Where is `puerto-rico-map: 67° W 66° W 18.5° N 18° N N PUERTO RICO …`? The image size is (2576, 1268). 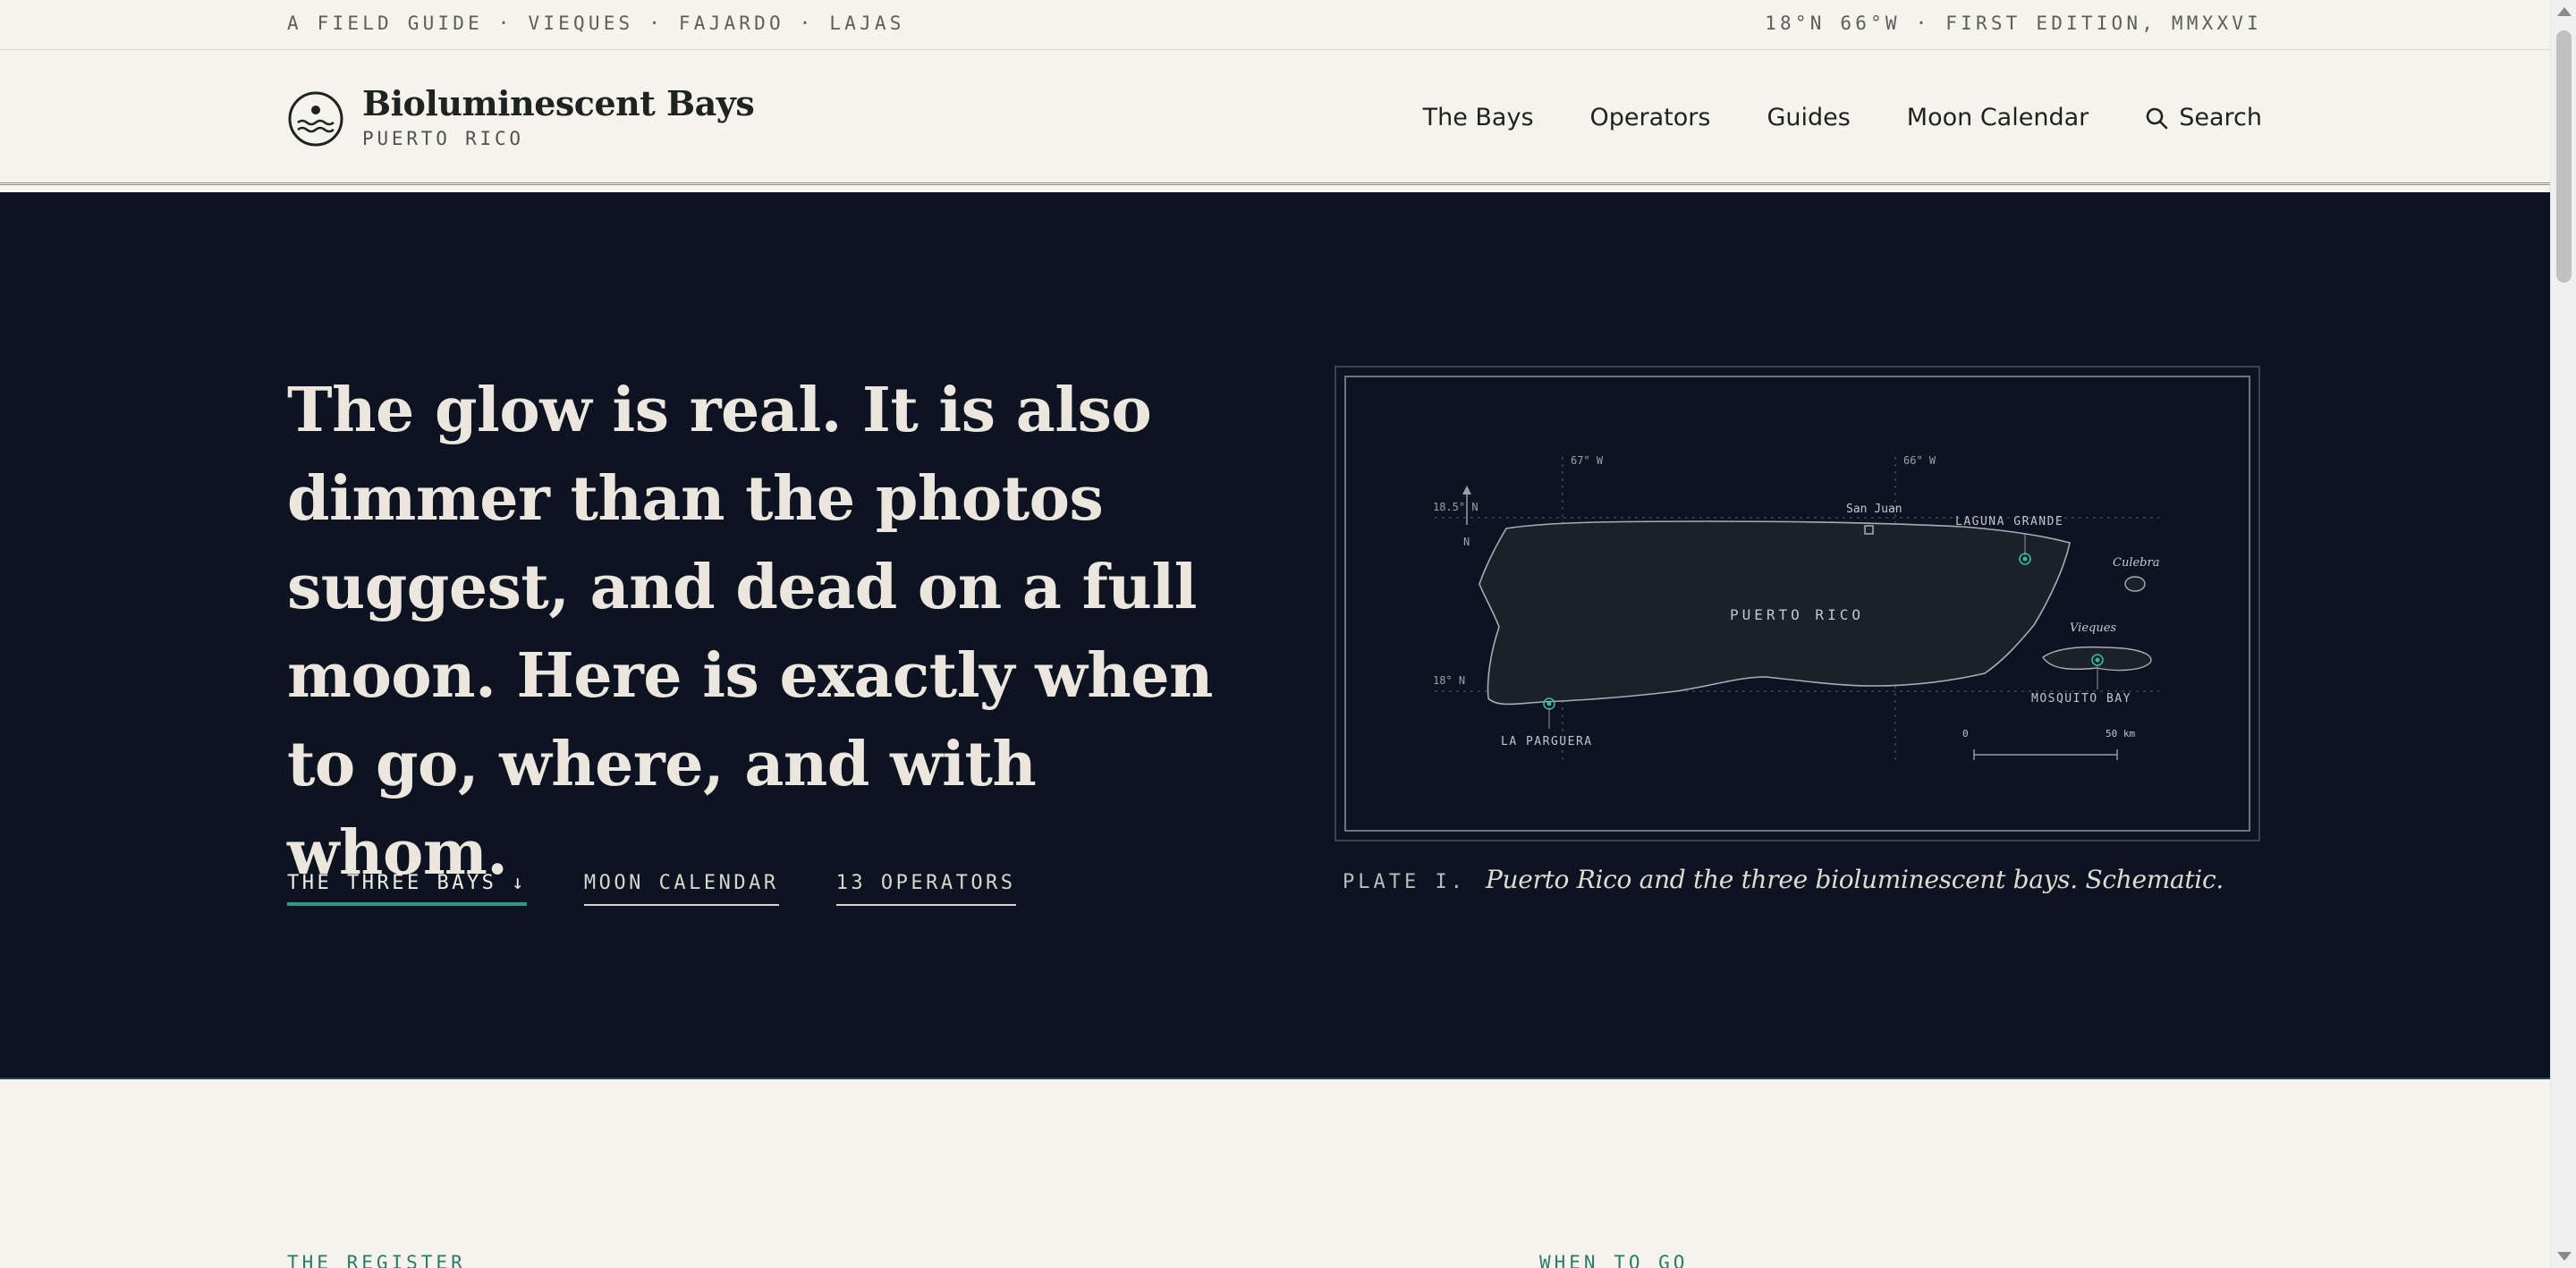
puerto-rico-map: 67° W 66° W 18.5° N 18° N N PUERTO RICO … is located at coordinates (1796, 607).